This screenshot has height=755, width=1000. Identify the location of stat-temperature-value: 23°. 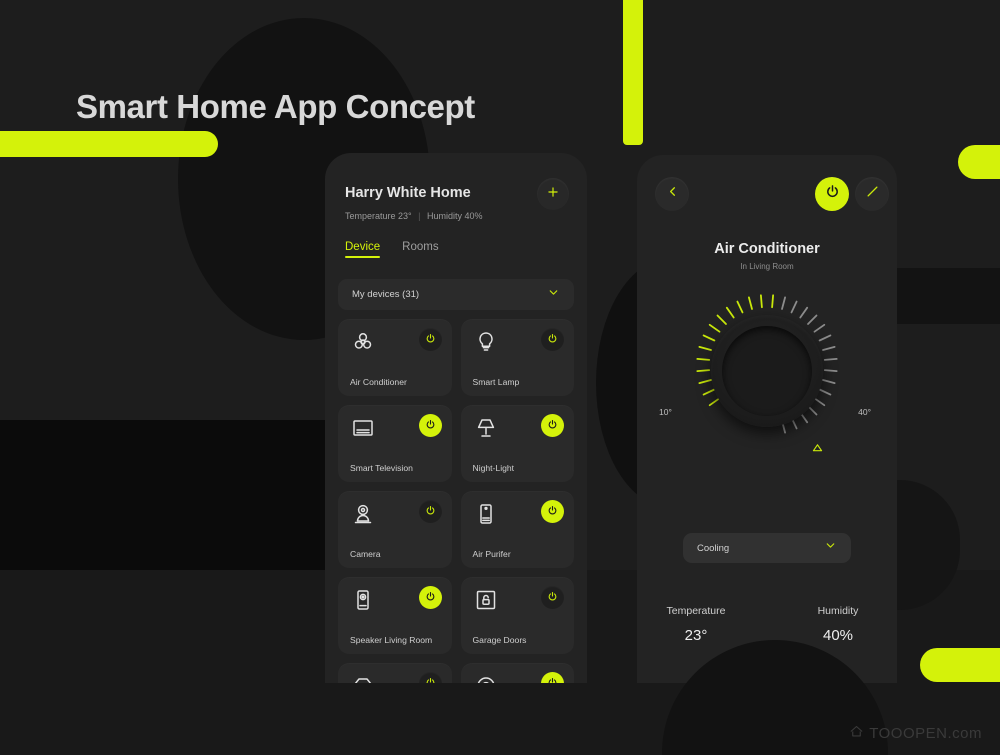
(696, 635).